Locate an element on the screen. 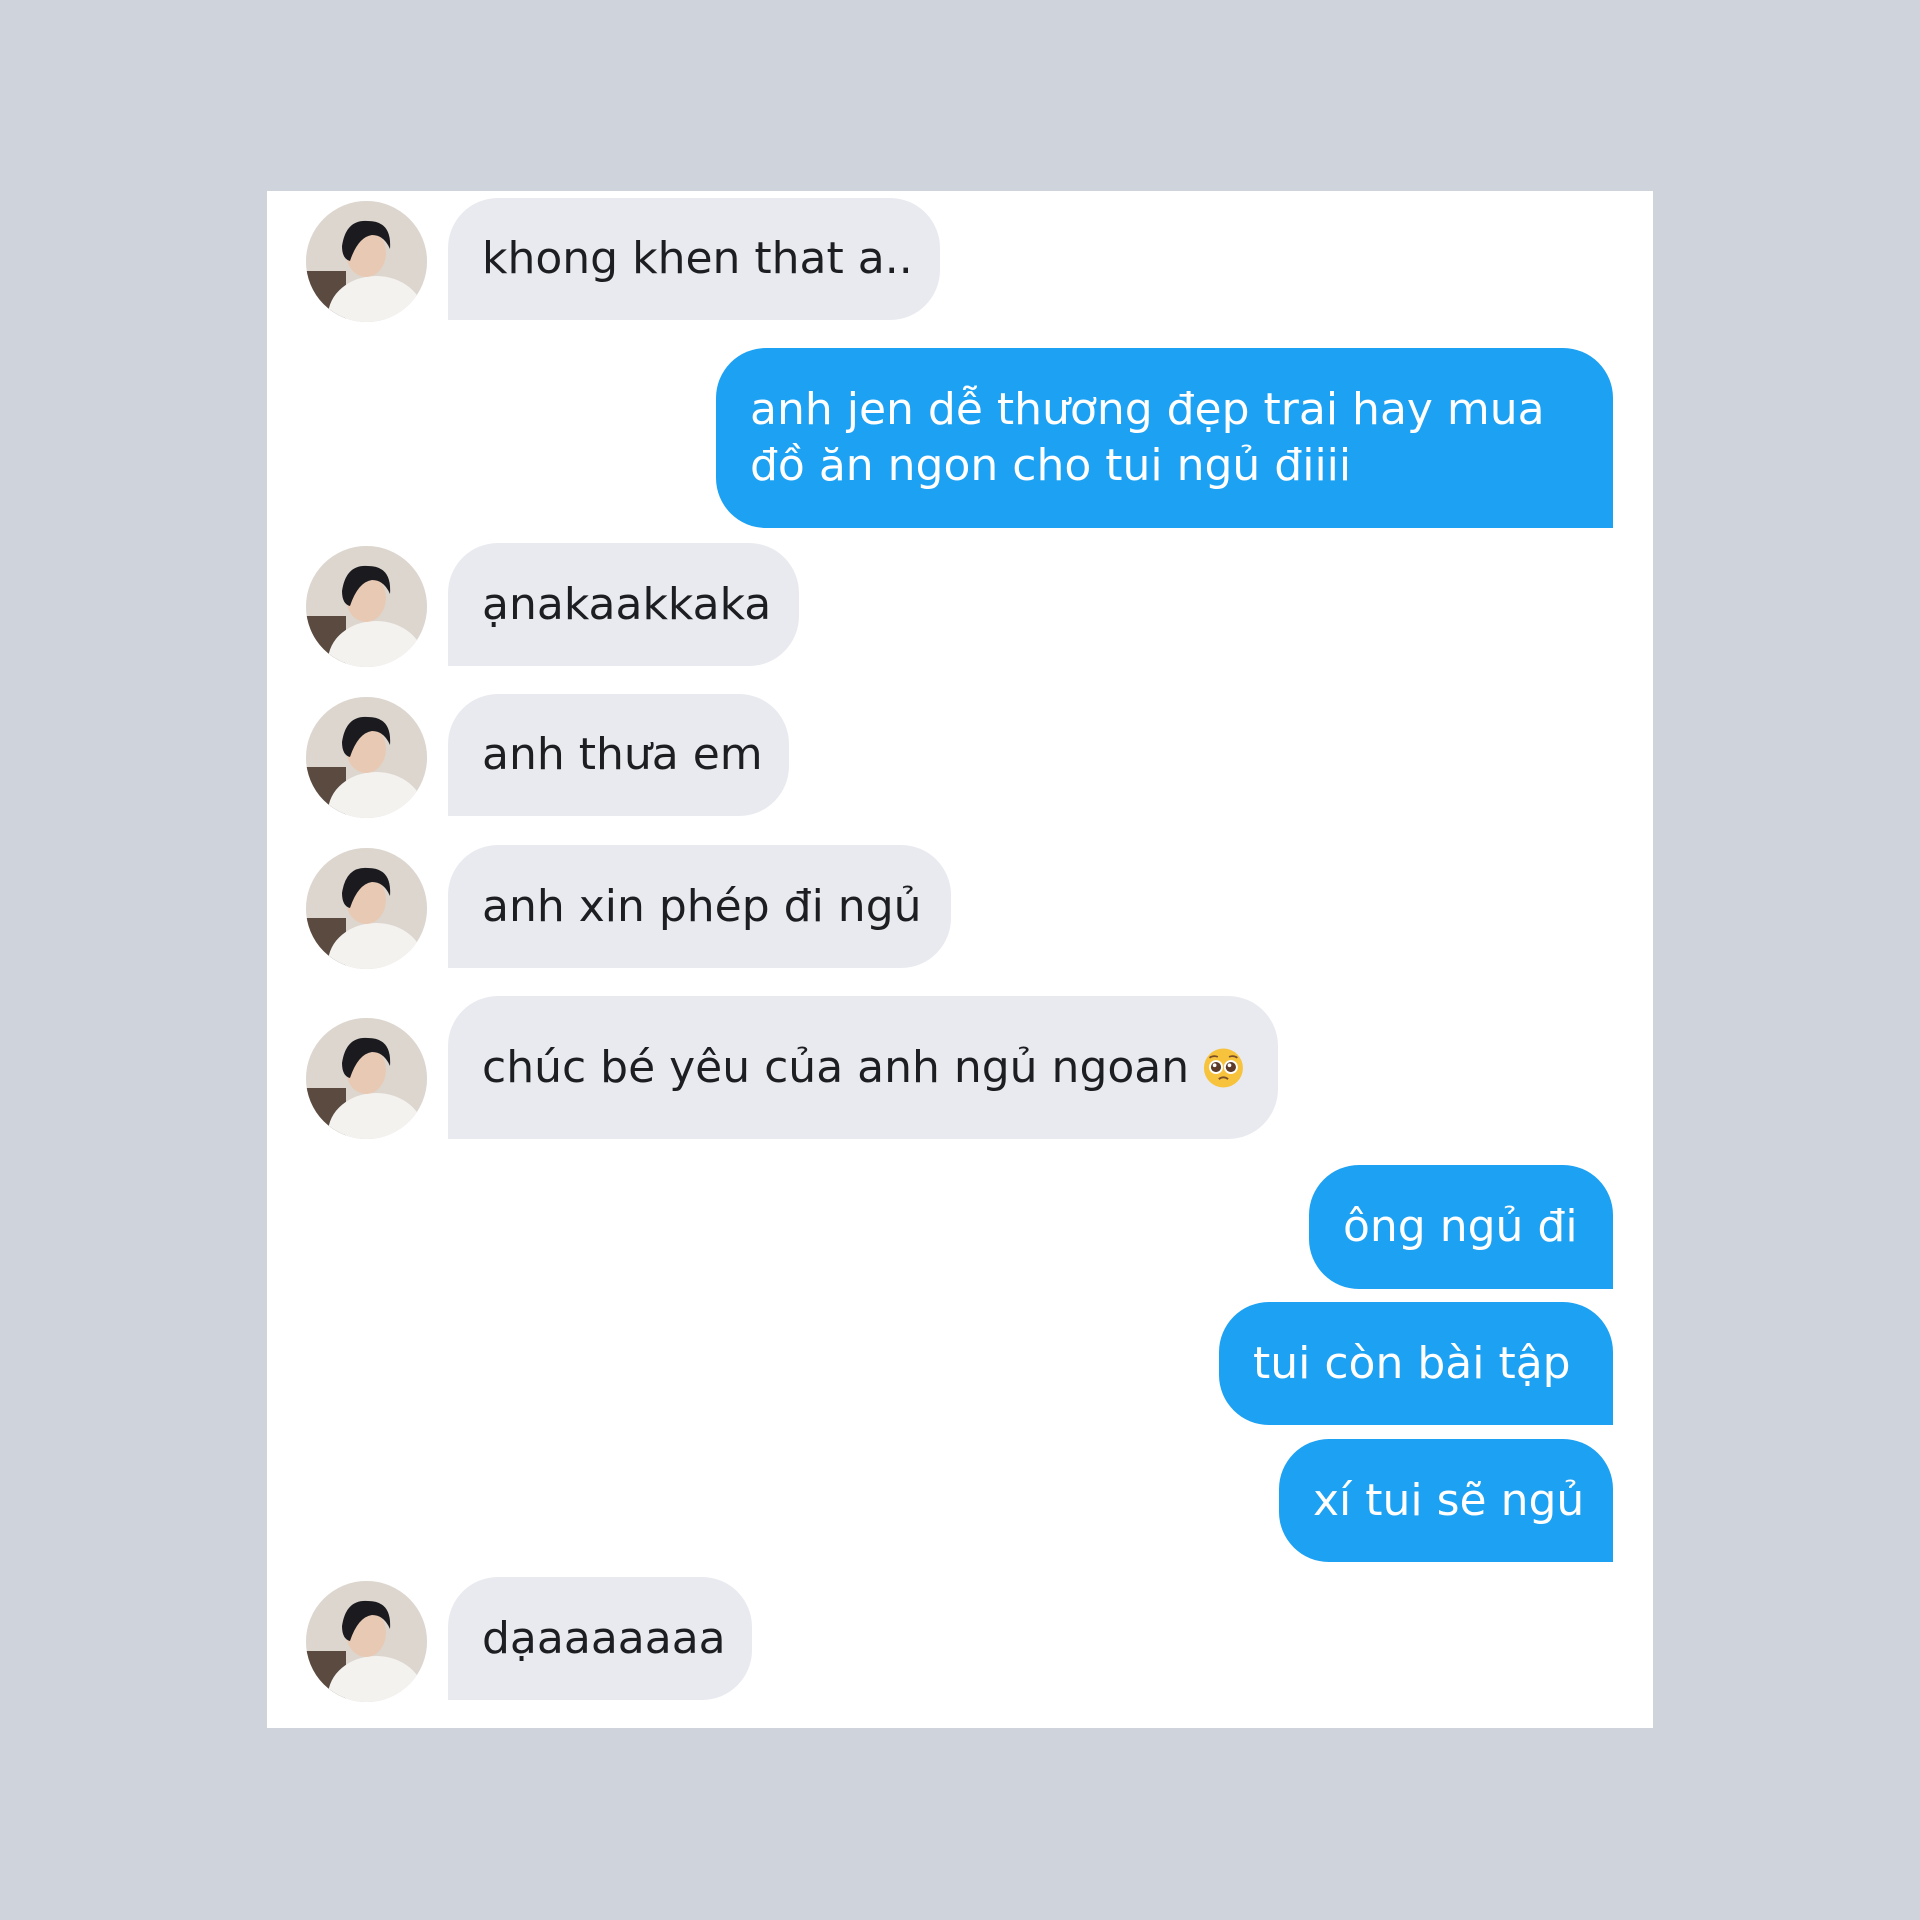 This screenshot has height=1920, width=1920. message-text: anh xin phép đi ngủ is located at coordinates (702, 906).